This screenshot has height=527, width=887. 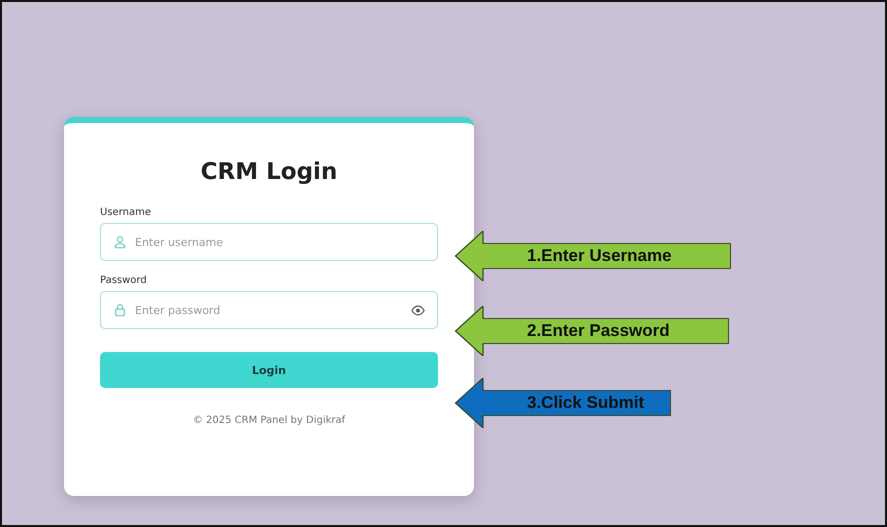 What do you see at coordinates (124, 280) in the screenshot?
I see `field-label: Password` at bounding box center [124, 280].